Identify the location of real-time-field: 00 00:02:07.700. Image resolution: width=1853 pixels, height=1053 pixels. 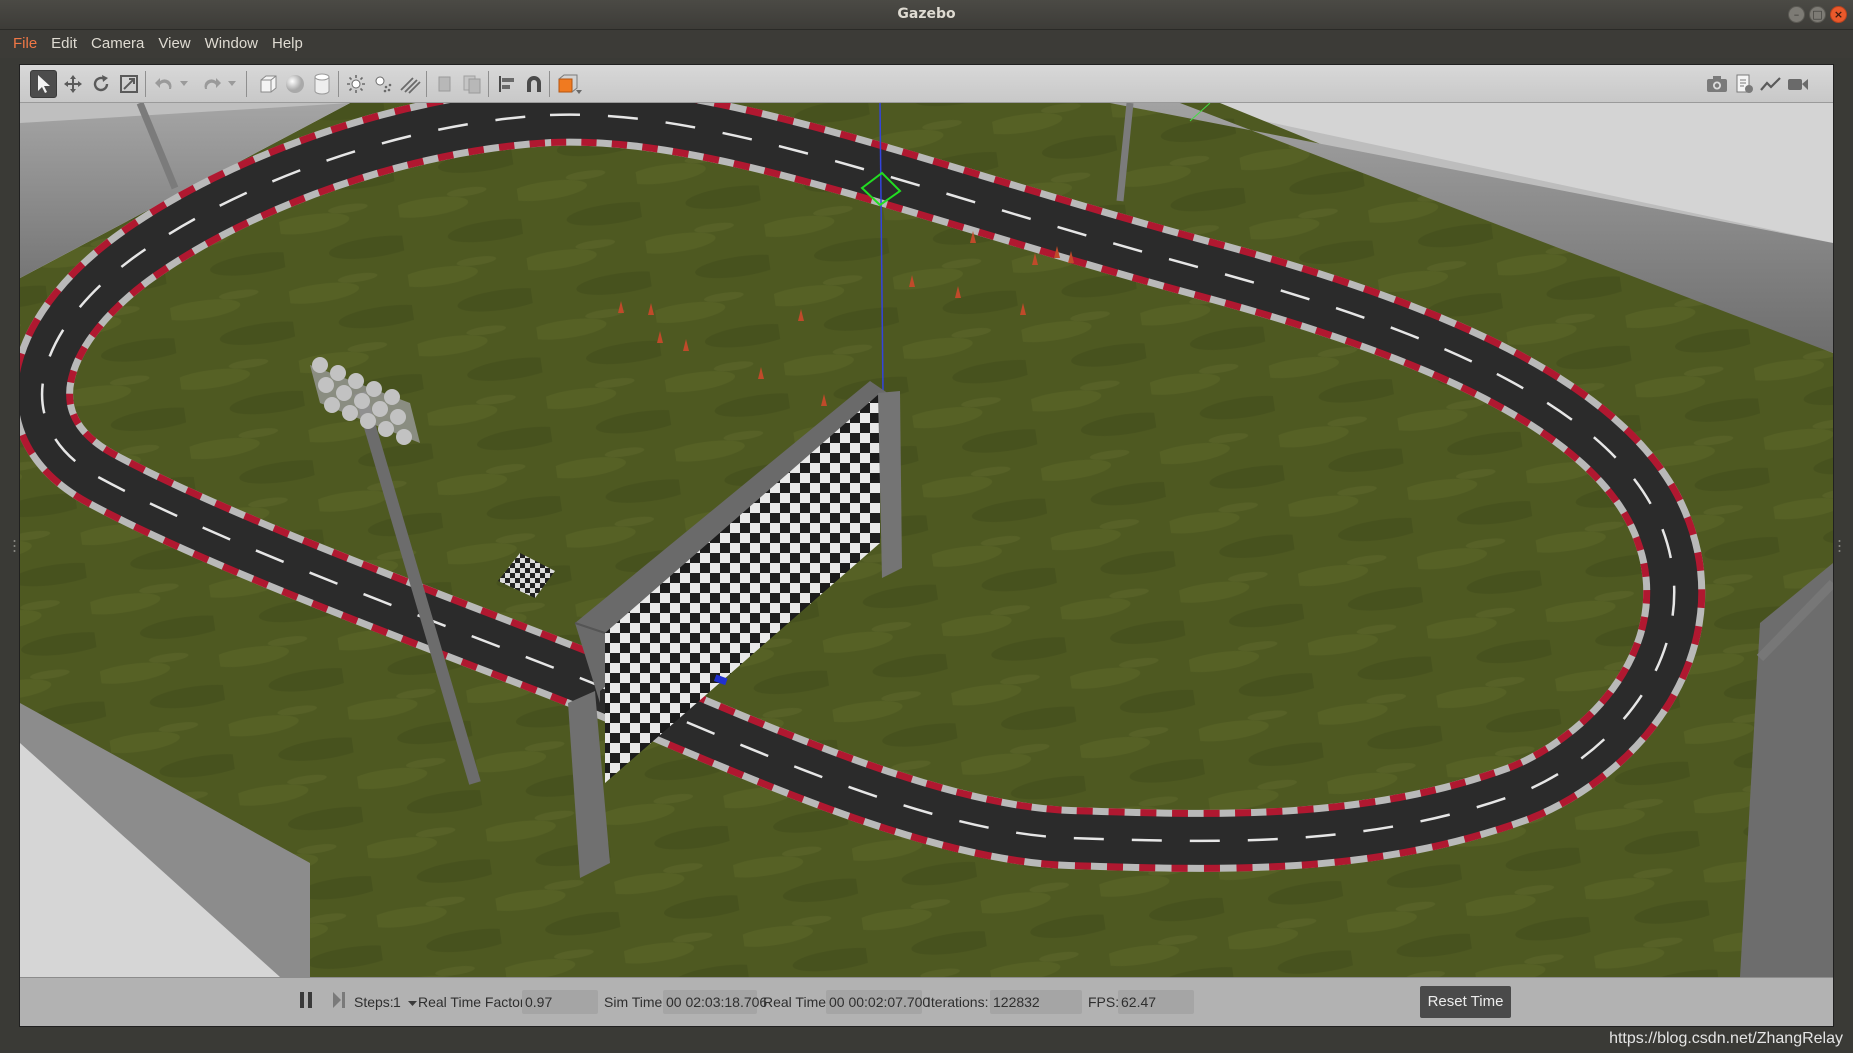
(878, 1002).